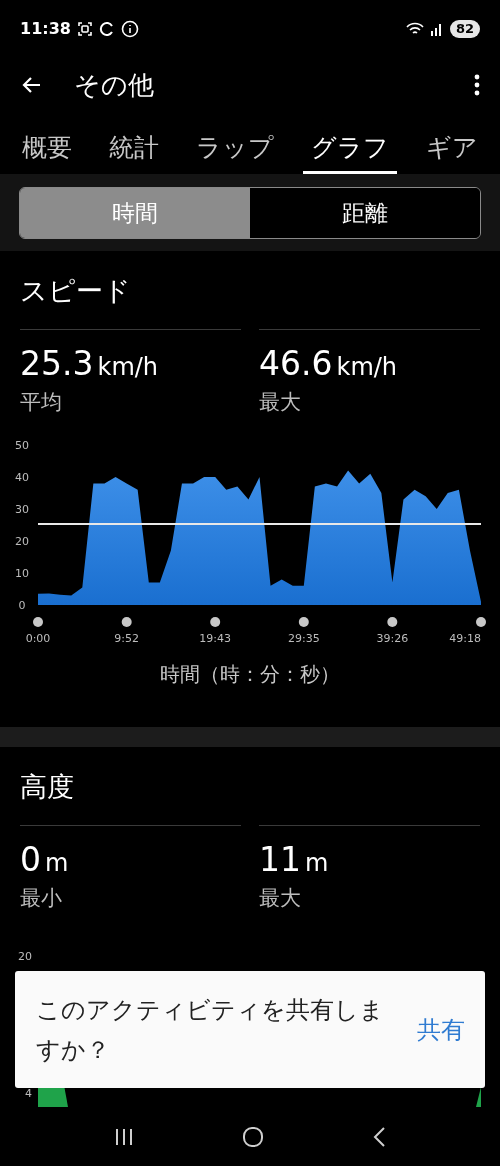 This screenshot has height=1166, width=500. Describe the element at coordinates (296, 364) in the screenshot. I see `stat-value: 46.6` at that location.